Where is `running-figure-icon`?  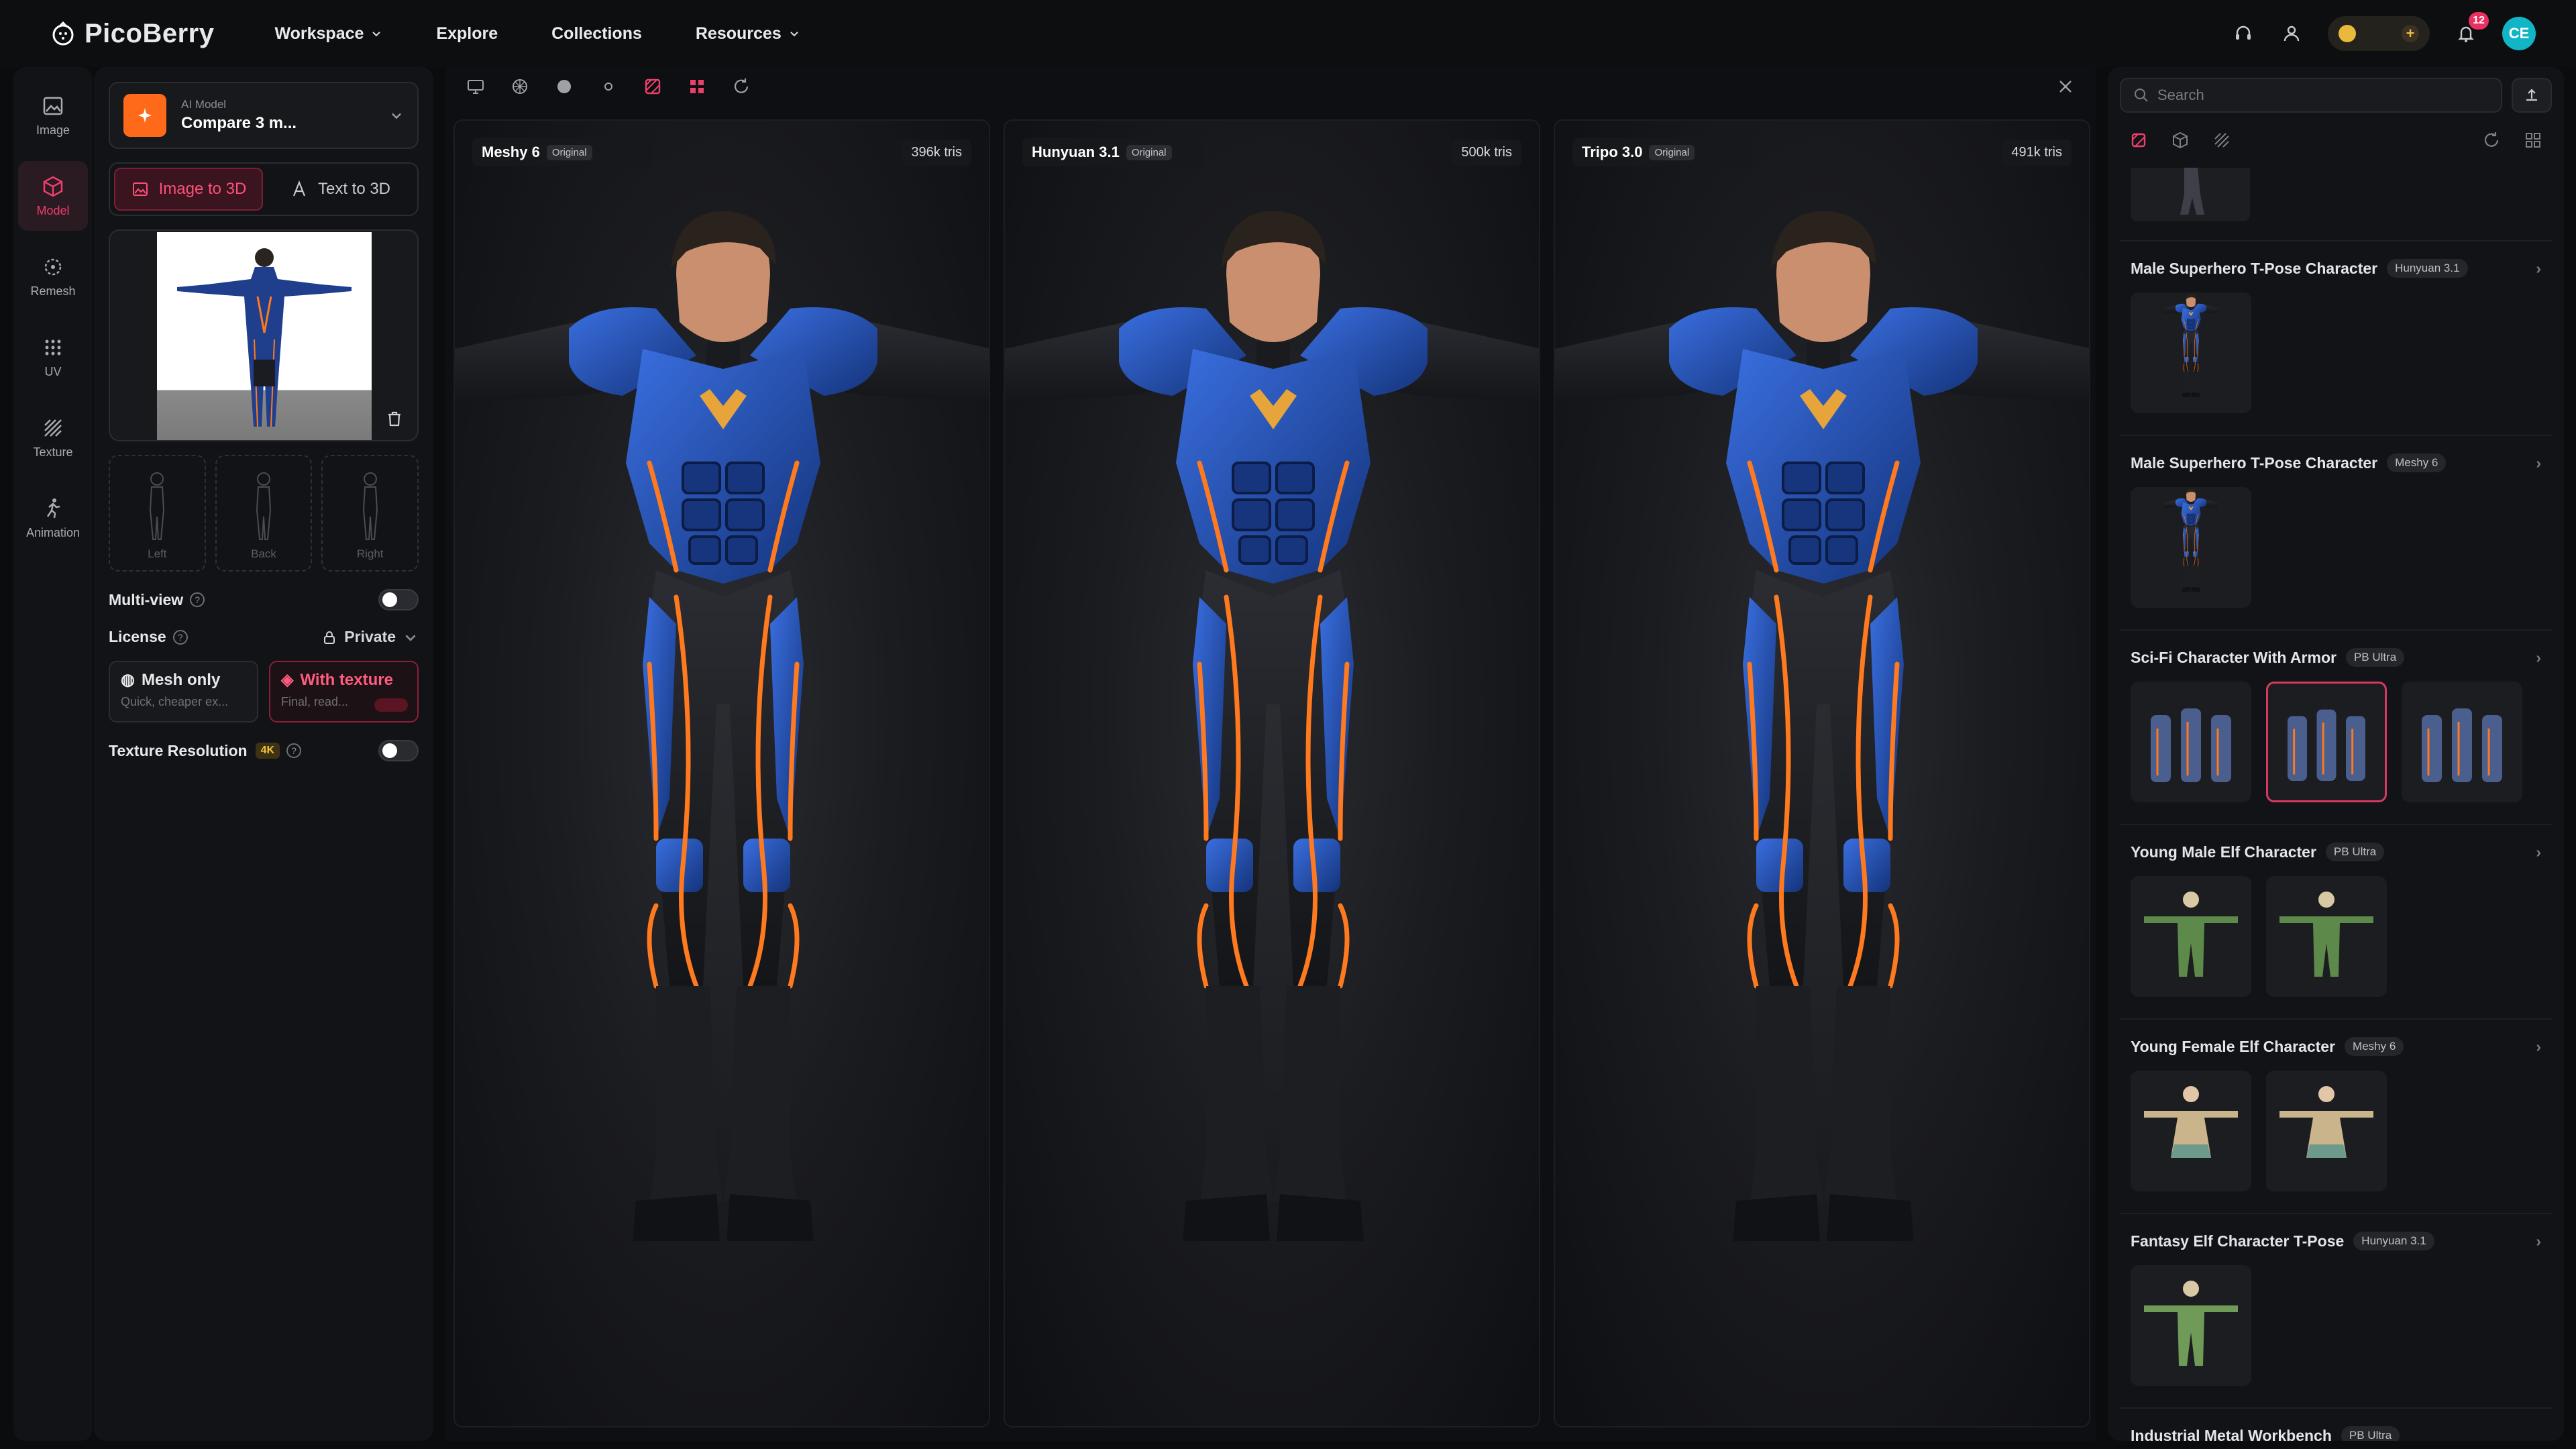
running-figure-icon is located at coordinates (53, 508).